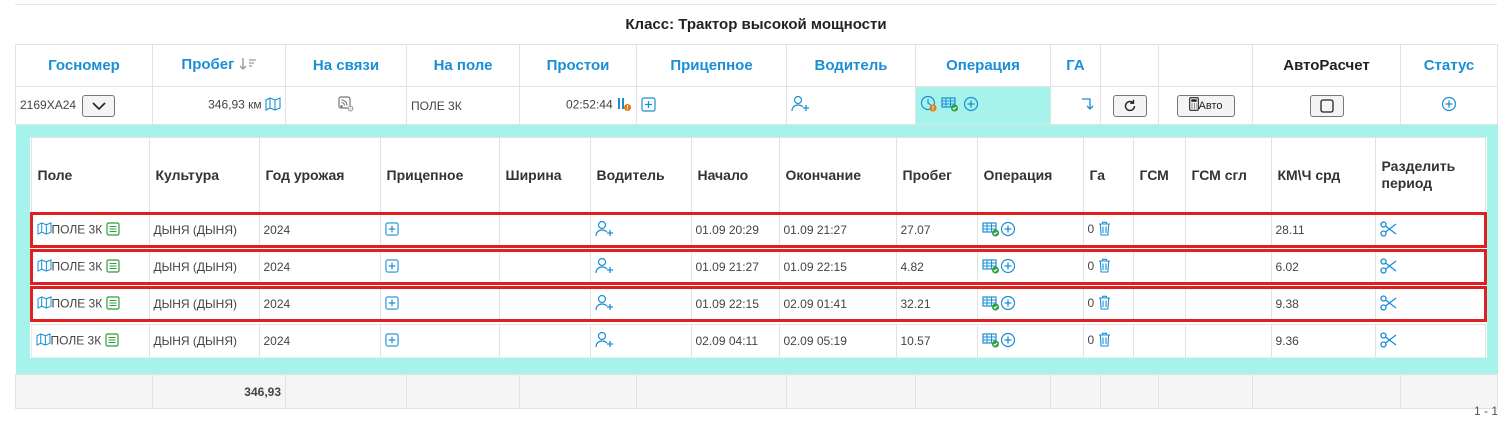  What do you see at coordinates (1075, 65) in the screenshot?
I see `col-ga: ГА` at bounding box center [1075, 65].